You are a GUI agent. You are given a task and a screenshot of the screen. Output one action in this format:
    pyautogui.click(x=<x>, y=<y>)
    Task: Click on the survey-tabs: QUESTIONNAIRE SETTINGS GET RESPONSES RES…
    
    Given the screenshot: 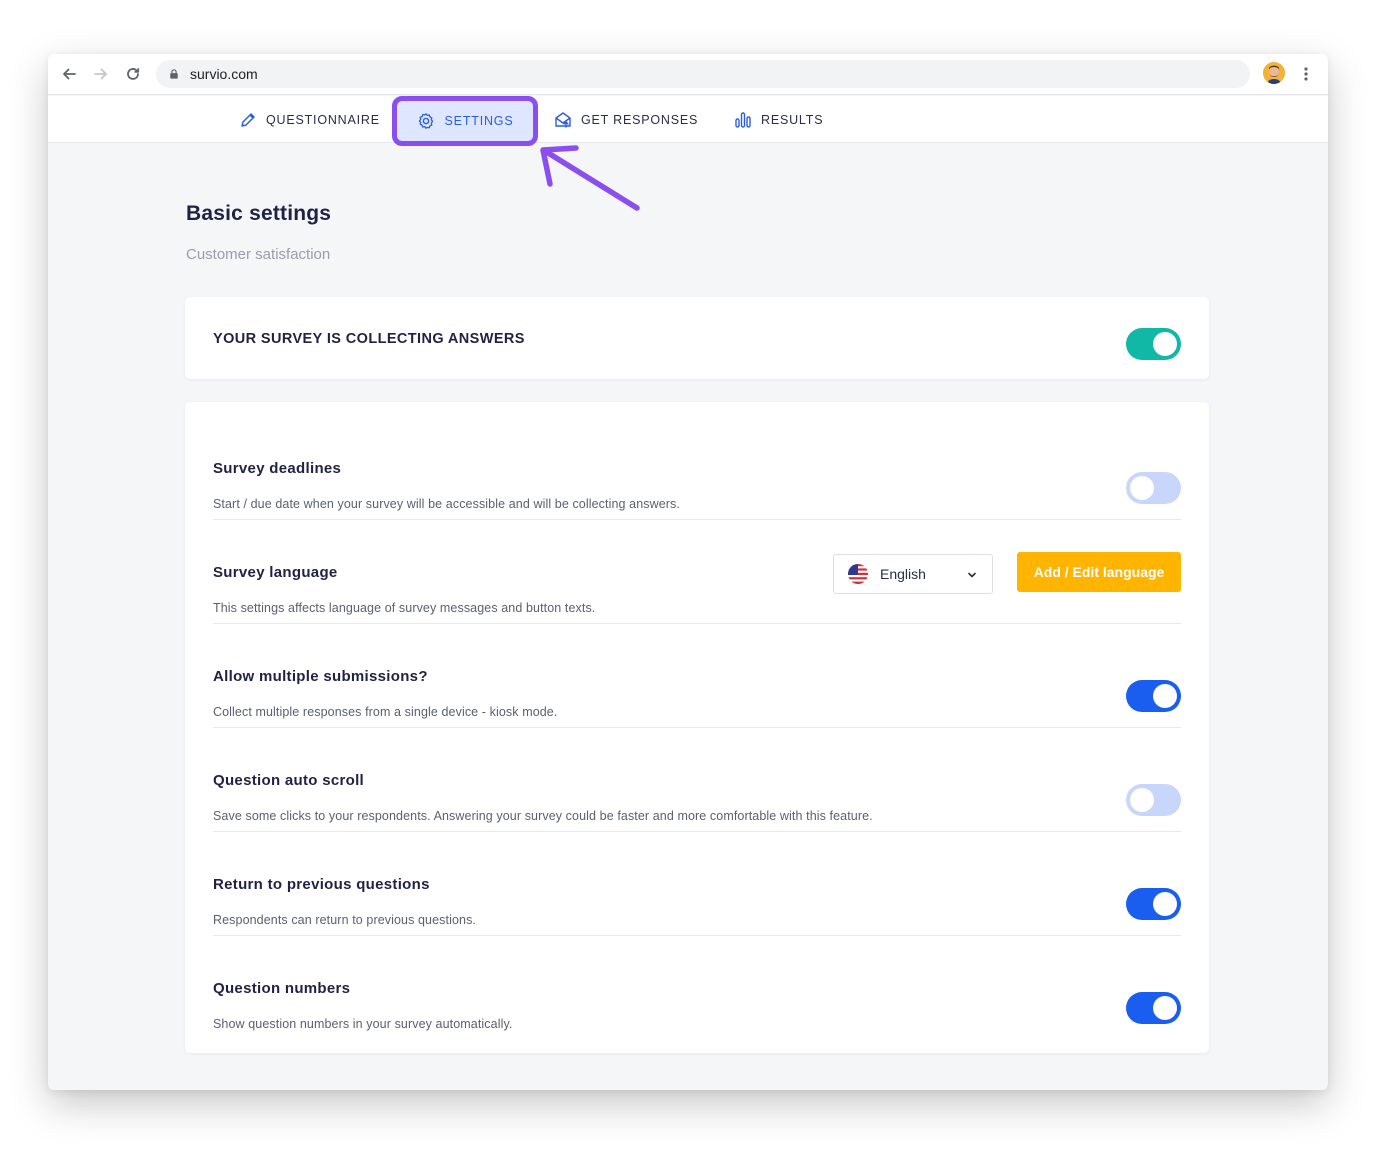 What is the action you would take?
    pyautogui.click(x=688, y=121)
    